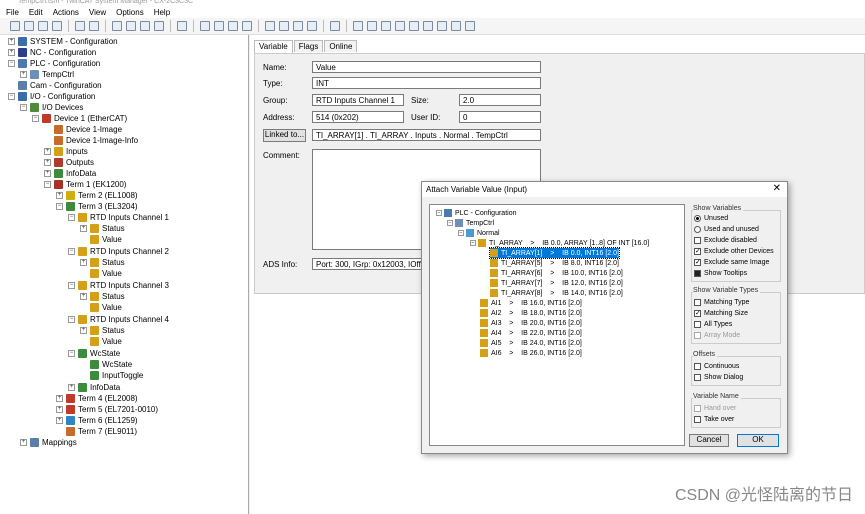  Describe the element at coordinates (145, 26) in the screenshot. I see `paste-icon` at that location.